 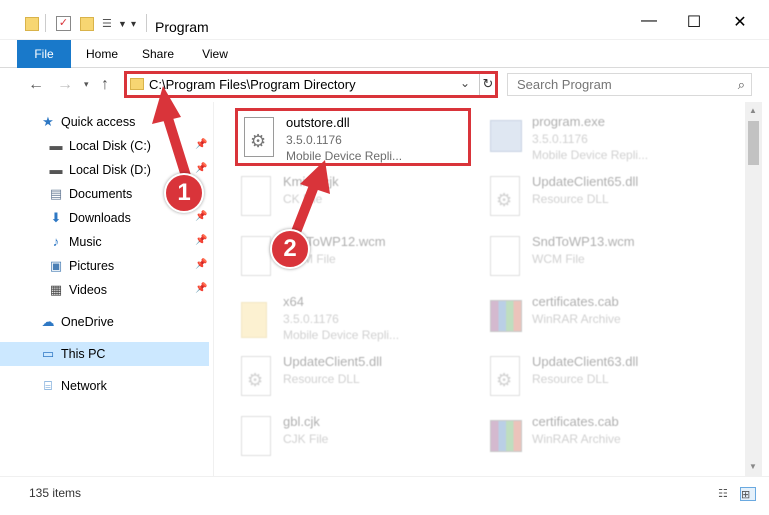 What do you see at coordinates (252, 84) in the screenshot?
I see `address-path: C:\Program Files\Program Directory` at bounding box center [252, 84].